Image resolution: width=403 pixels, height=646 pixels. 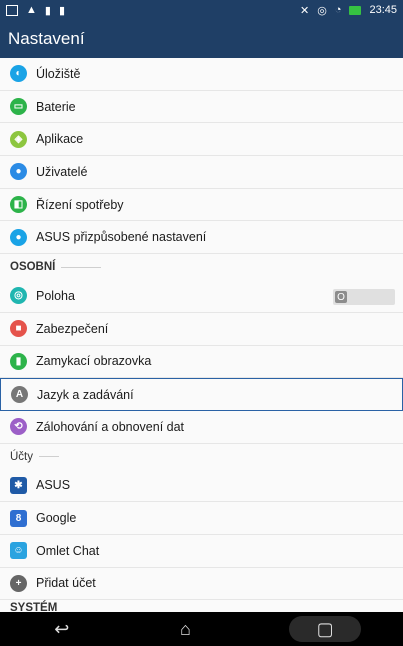 What do you see at coordinates (12, 10) in the screenshot?
I see `notification-icon` at bounding box center [12, 10].